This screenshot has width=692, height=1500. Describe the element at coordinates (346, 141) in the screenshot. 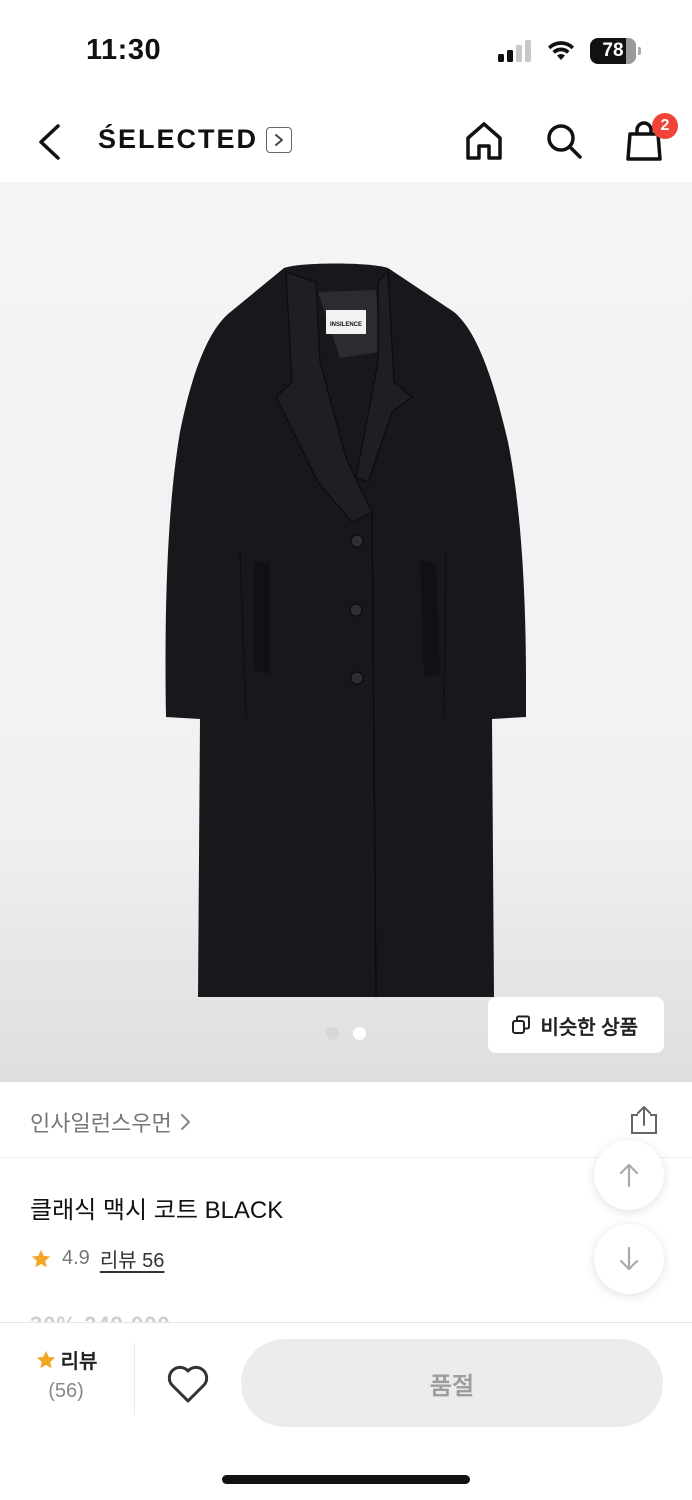

I see `nav-bar: ŚELECTED 2` at that location.